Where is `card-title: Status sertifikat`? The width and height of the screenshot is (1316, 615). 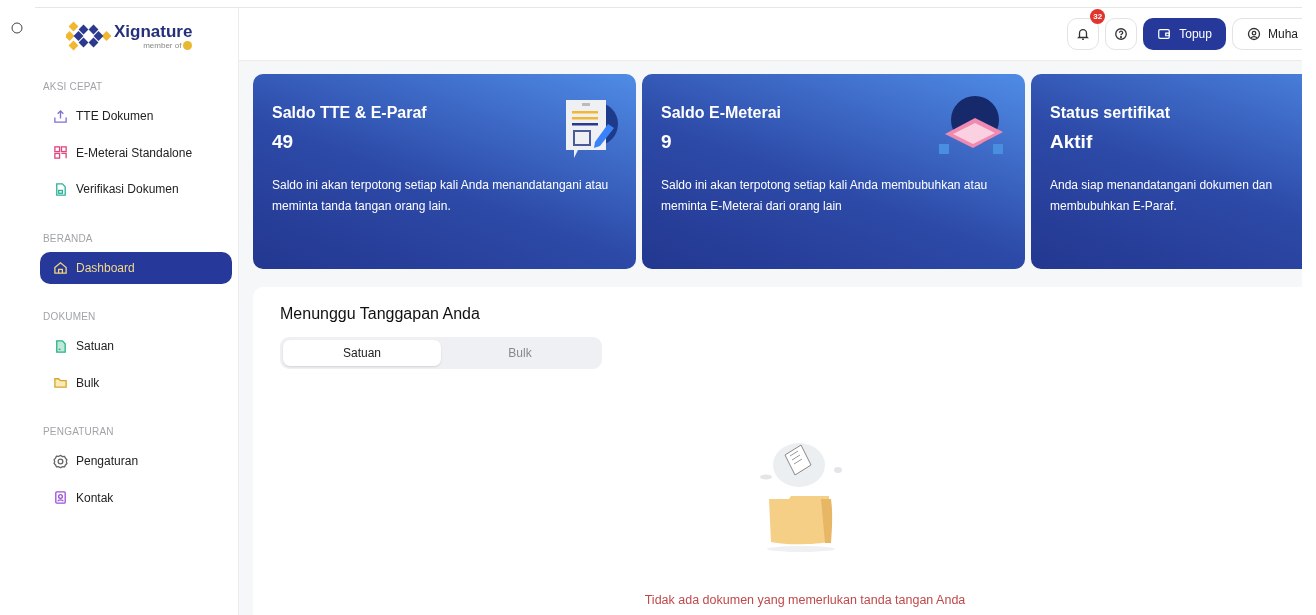
card-title: Status sertifikat is located at coordinates (1111, 113).